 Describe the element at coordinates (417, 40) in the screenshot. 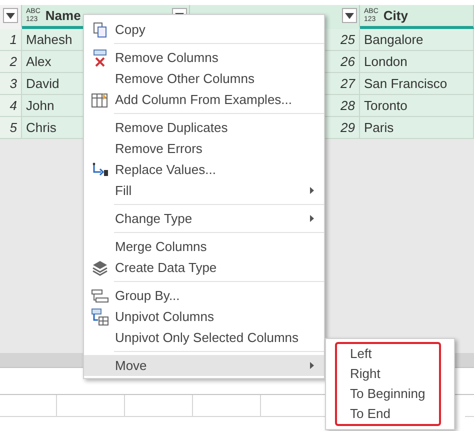

I see `table-cell: Bangalore` at that location.